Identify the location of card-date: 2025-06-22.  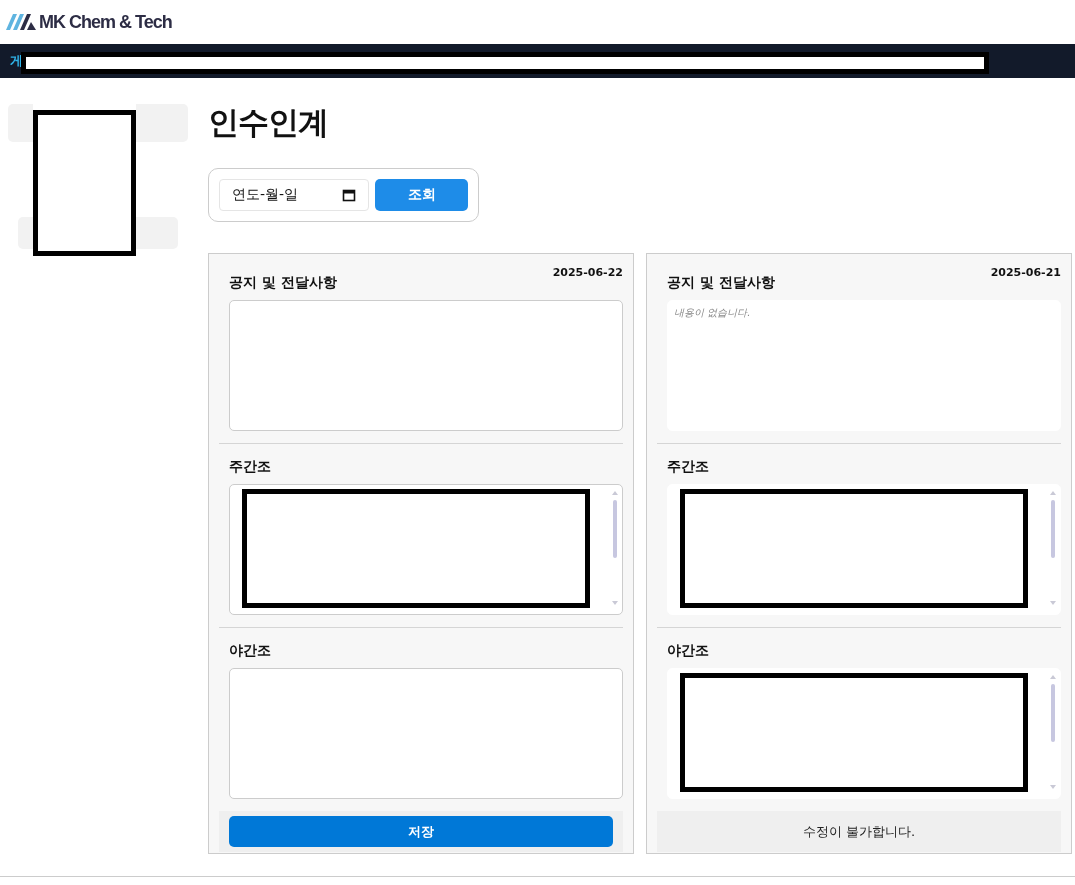
(587, 272).